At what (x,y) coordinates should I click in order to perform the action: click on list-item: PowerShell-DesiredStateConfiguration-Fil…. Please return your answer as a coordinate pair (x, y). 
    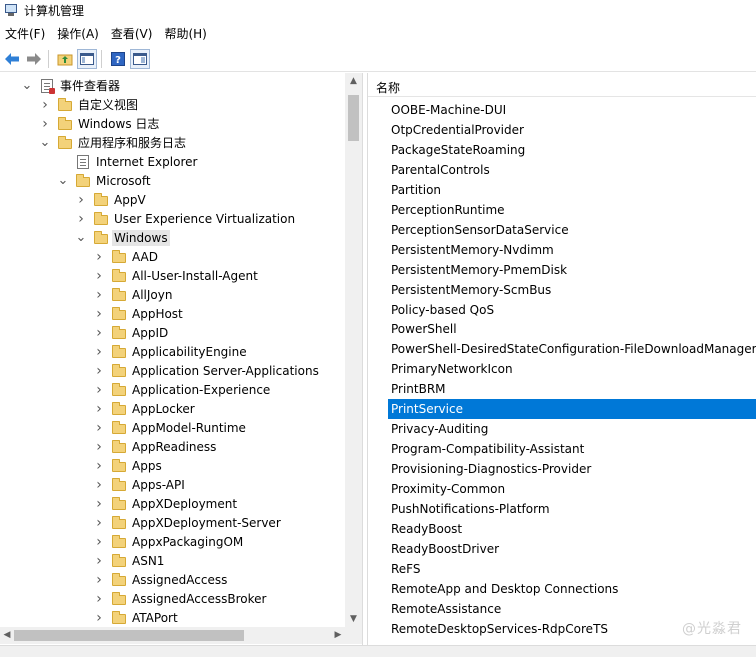
    Looking at the image, I should click on (572, 349).